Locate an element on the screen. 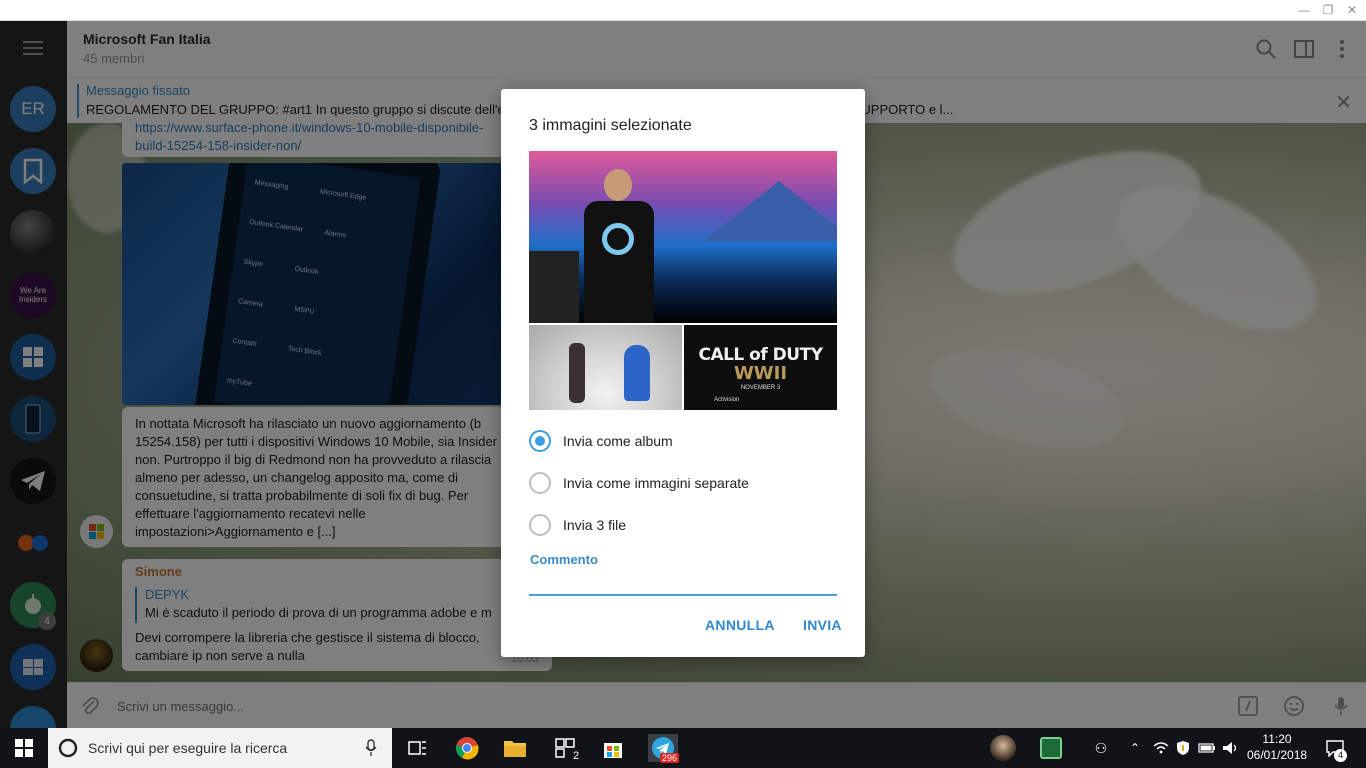  speaker-body is located at coordinates (619, 262).